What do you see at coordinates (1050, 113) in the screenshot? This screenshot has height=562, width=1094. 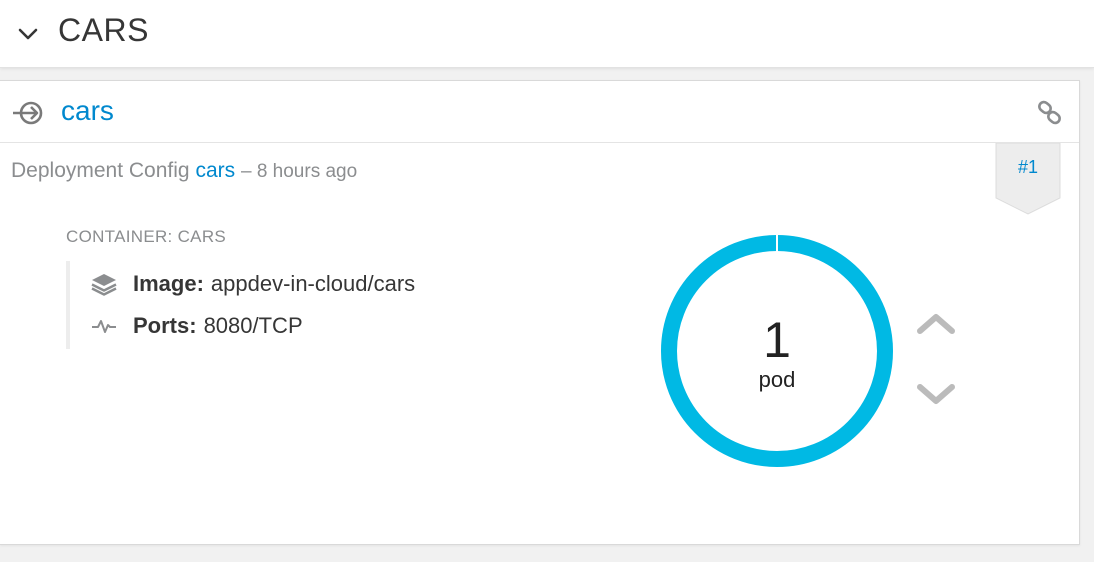 I see `link-icon` at bounding box center [1050, 113].